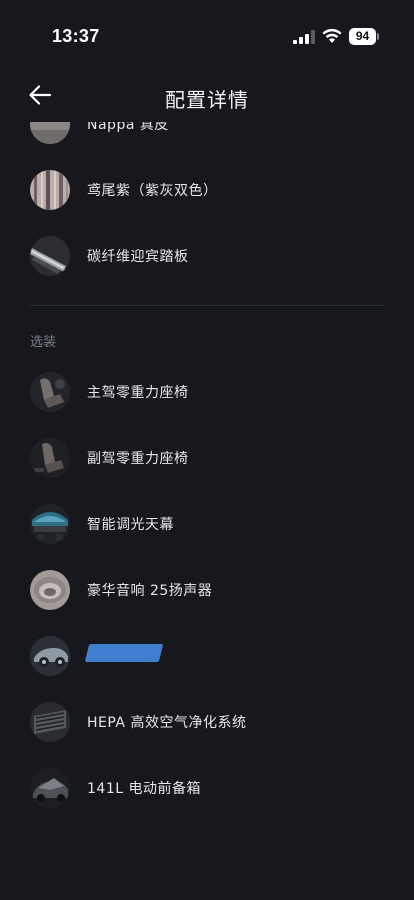 This screenshot has width=414, height=900. I want to click on status-time: 13:37, so click(76, 36).